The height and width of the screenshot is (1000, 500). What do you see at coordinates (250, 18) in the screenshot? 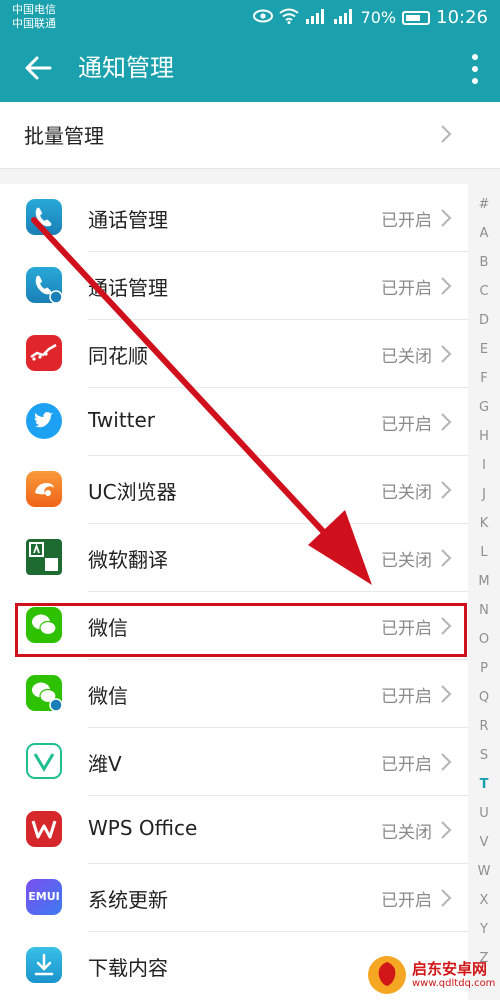
I see `status-bar: 中国电信 中国联通 70% 10:26` at bounding box center [250, 18].